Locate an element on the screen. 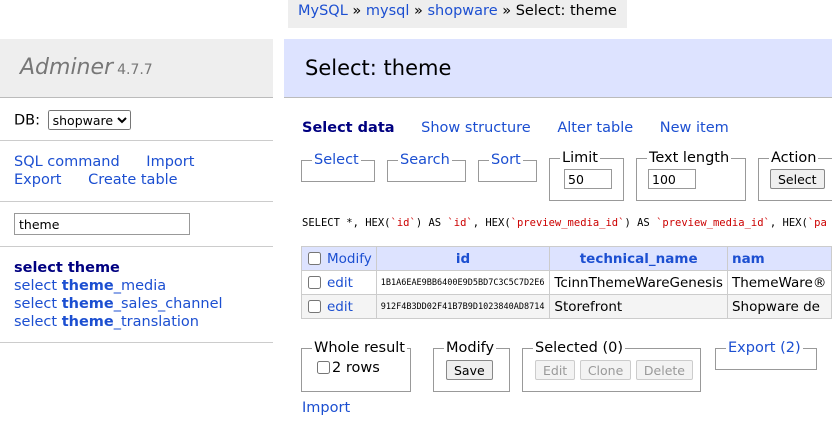 The height and width of the screenshot is (426, 832). table-header-row: Modify id technical_name nam is located at coordinates (566, 258).